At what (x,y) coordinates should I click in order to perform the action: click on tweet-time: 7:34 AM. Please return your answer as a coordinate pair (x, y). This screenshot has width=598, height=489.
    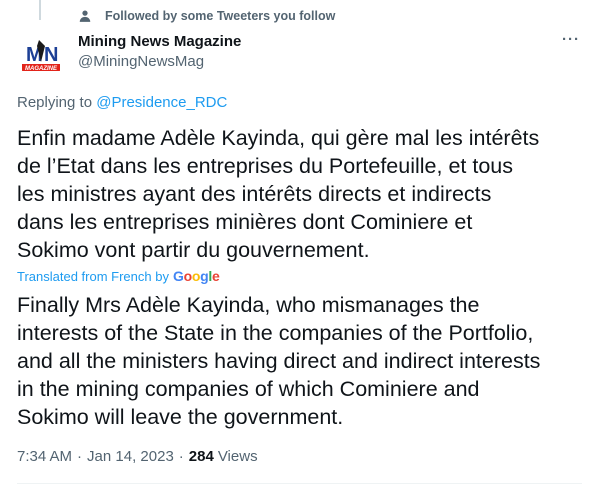
    Looking at the image, I should click on (44, 456).